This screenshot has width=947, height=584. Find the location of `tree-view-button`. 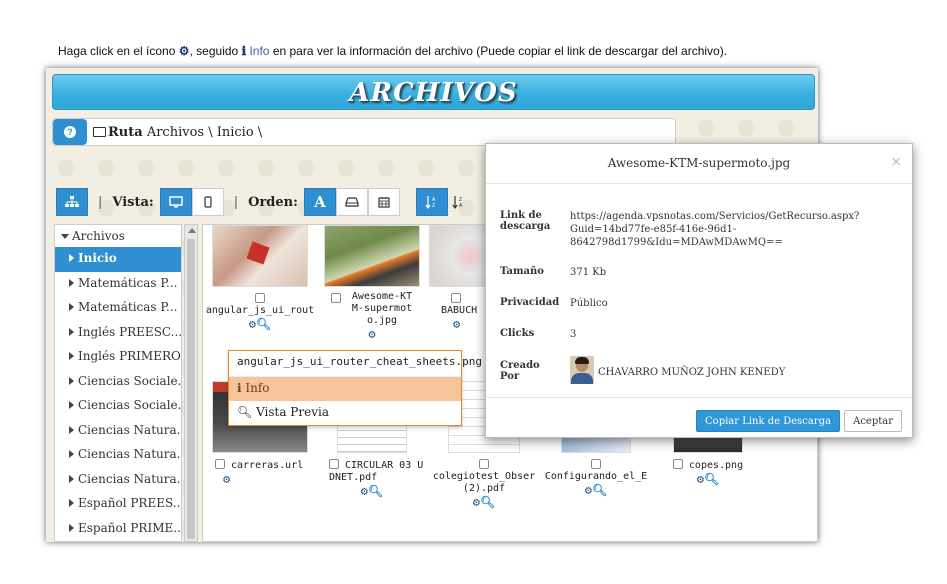

tree-view-button is located at coordinates (72, 202).